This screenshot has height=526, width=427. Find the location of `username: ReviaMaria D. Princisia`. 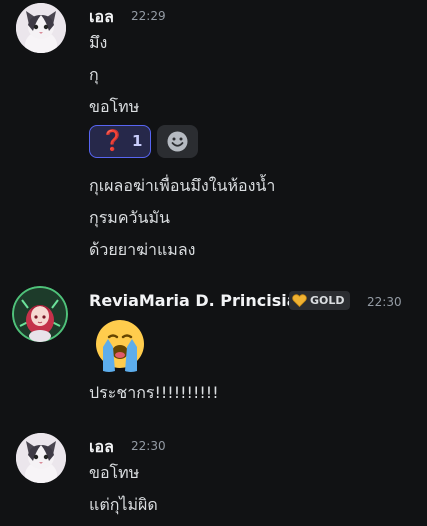

username: ReviaMaria D. Princisia is located at coordinates (193, 300).